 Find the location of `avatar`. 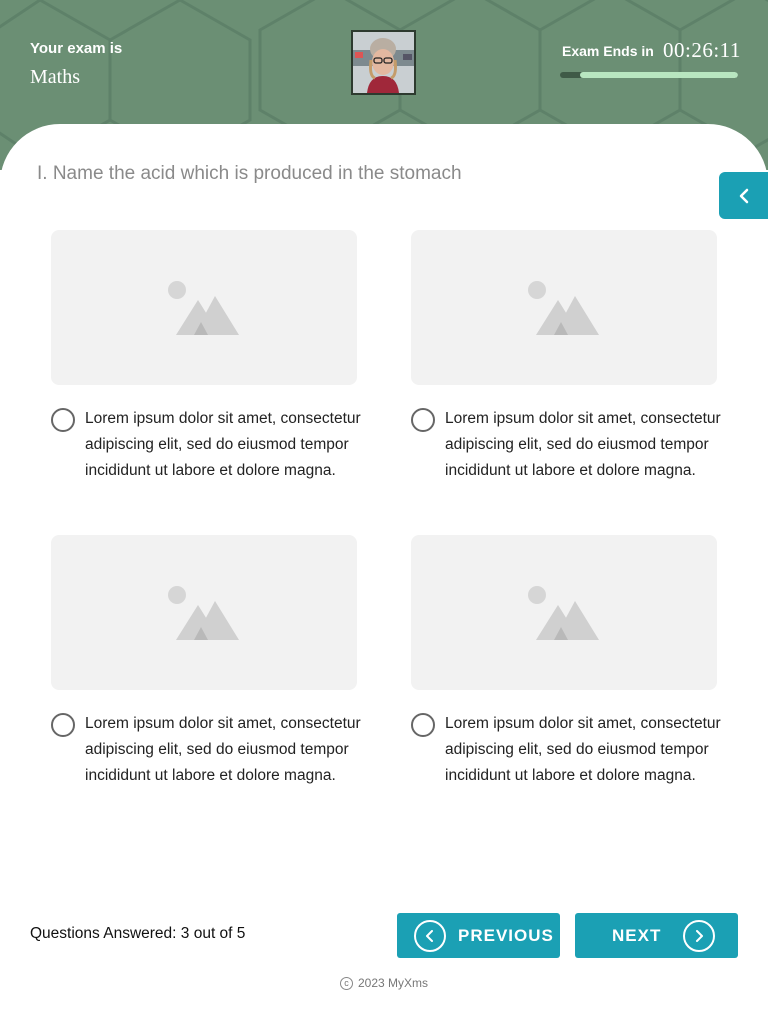

avatar is located at coordinates (383, 62).